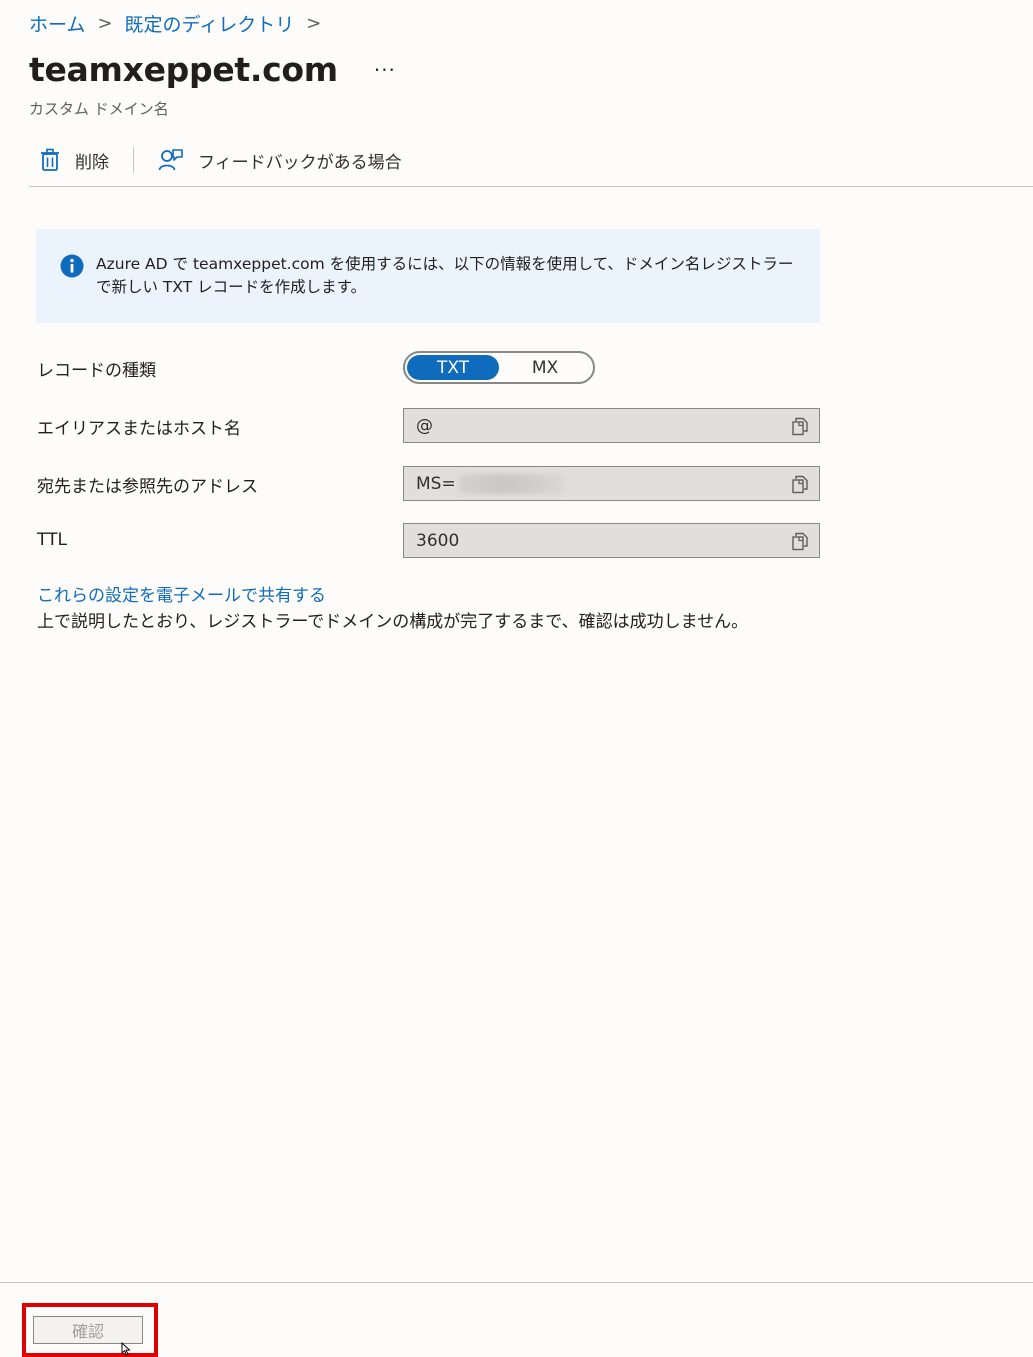 The image size is (1033, 1357). What do you see at coordinates (424, 425) in the screenshot?
I see `alias-value: @` at bounding box center [424, 425].